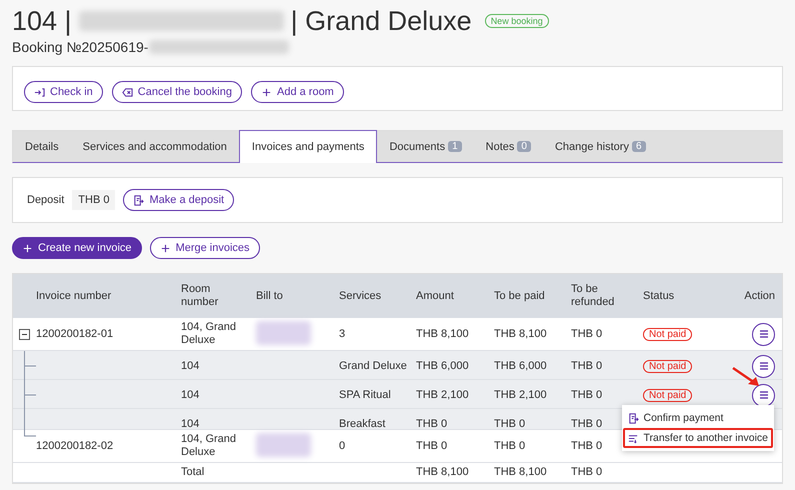  What do you see at coordinates (659, 296) in the screenshot?
I see `column-header: Status` at bounding box center [659, 296].